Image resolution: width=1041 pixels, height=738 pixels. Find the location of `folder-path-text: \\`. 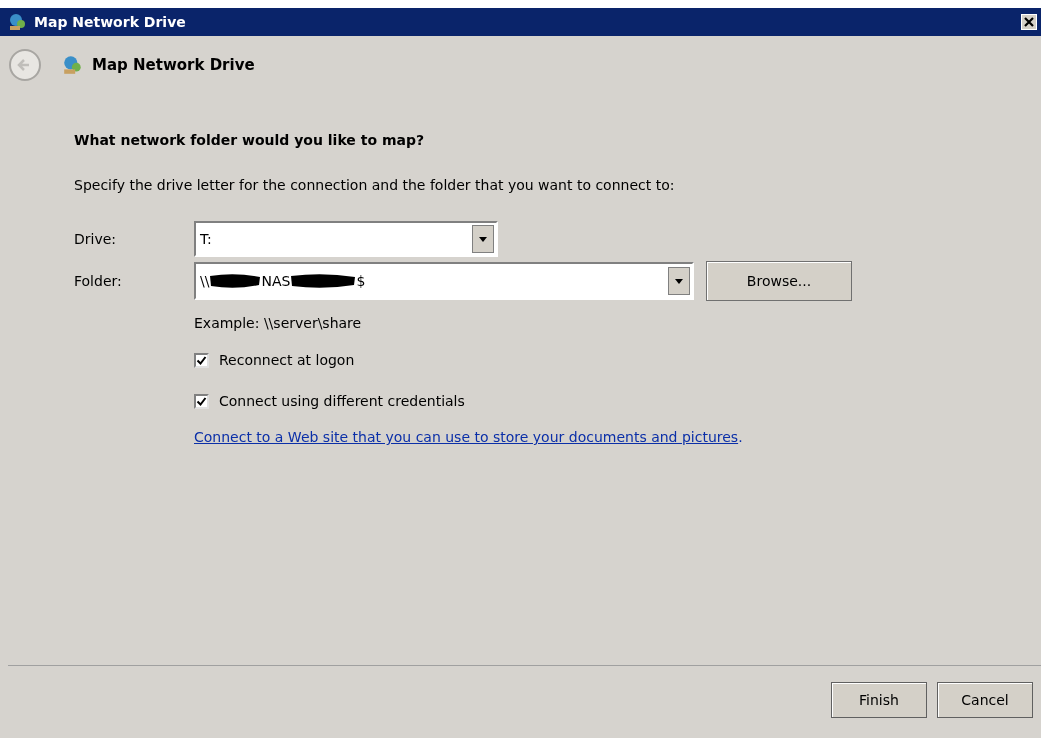

folder-path-text: \\ is located at coordinates (205, 281).